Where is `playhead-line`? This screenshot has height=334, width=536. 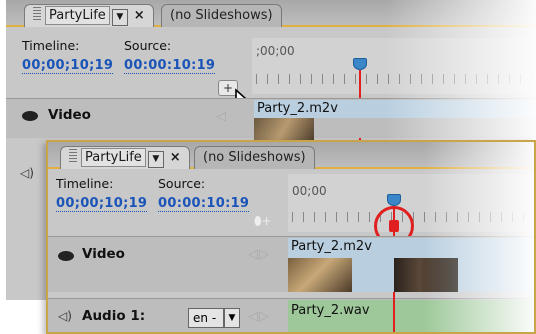 playhead-line is located at coordinates (394, 315).